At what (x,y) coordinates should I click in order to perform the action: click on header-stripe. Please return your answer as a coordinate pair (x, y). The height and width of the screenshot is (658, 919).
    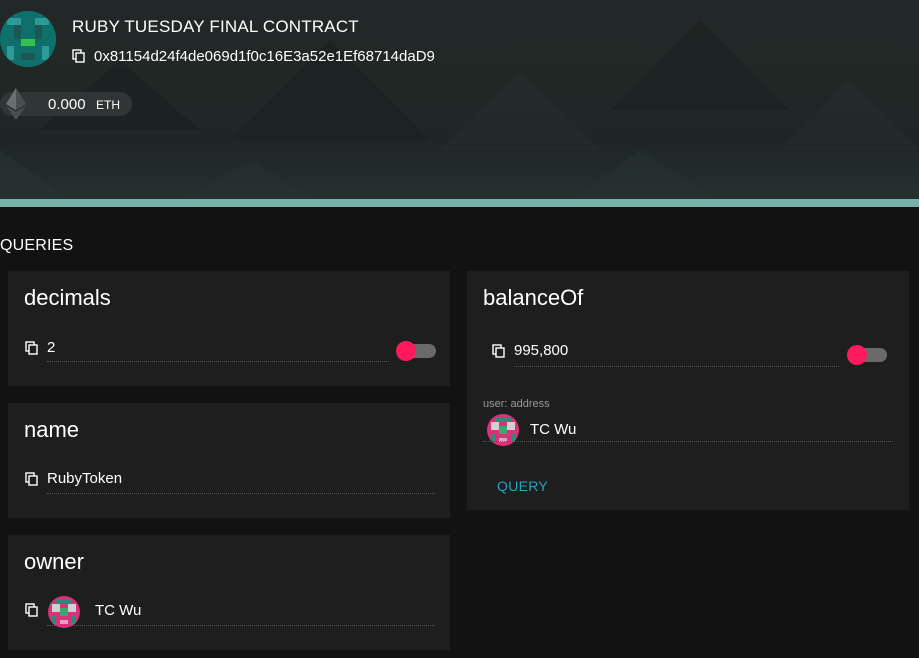
    Looking at the image, I should click on (459, 203).